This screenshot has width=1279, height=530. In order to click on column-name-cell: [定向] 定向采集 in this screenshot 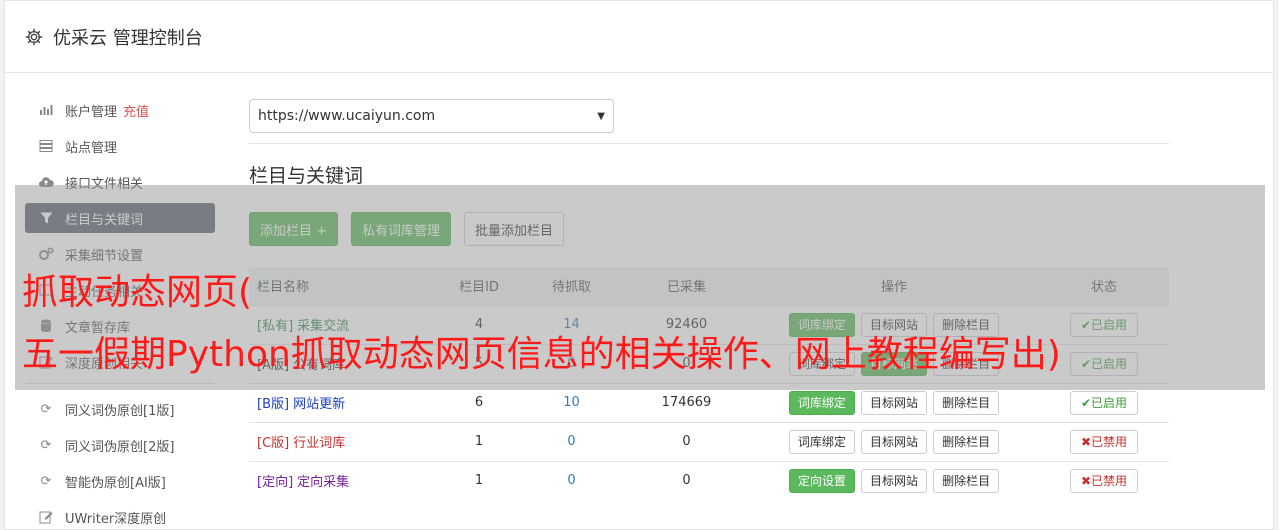, I will do `click(344, 480)`.